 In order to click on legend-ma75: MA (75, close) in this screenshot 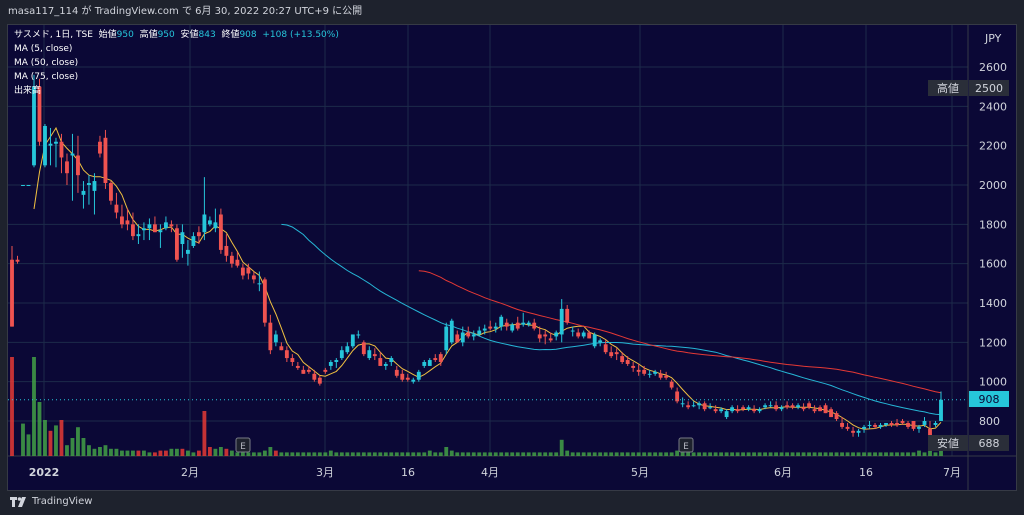, I will do `click(176, 77)`.